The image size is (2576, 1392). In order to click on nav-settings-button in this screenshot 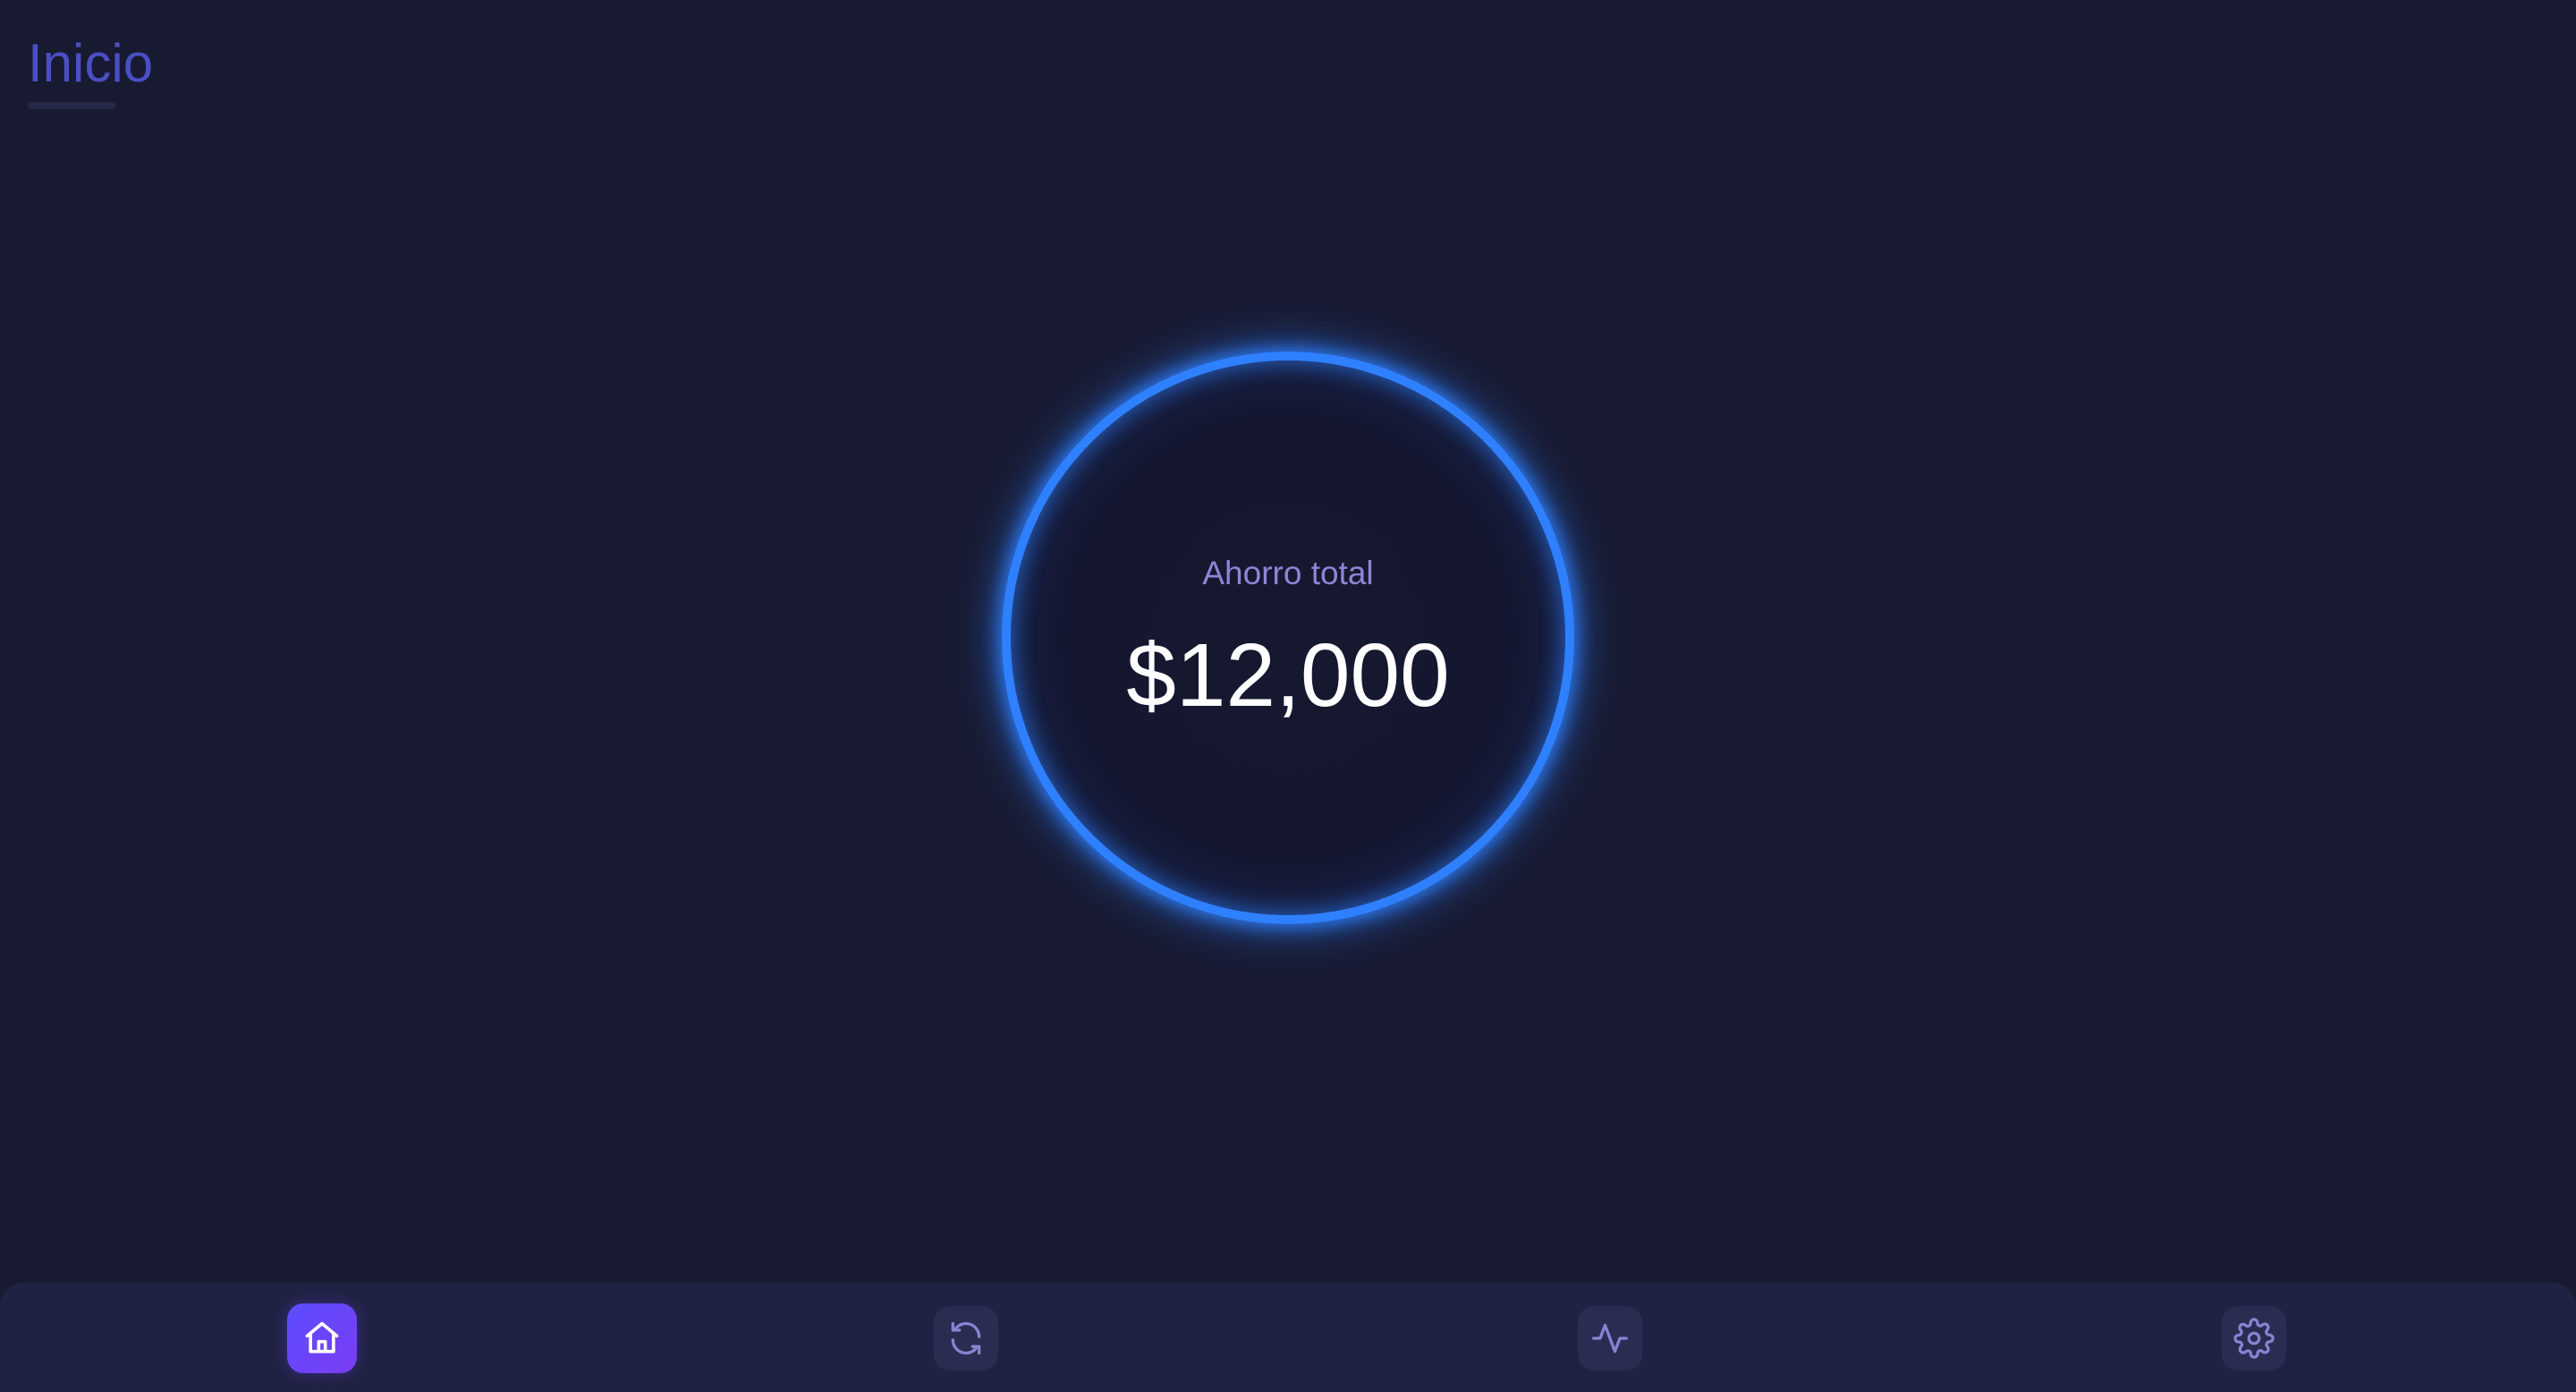, I will do `click(2254, 1338)`.